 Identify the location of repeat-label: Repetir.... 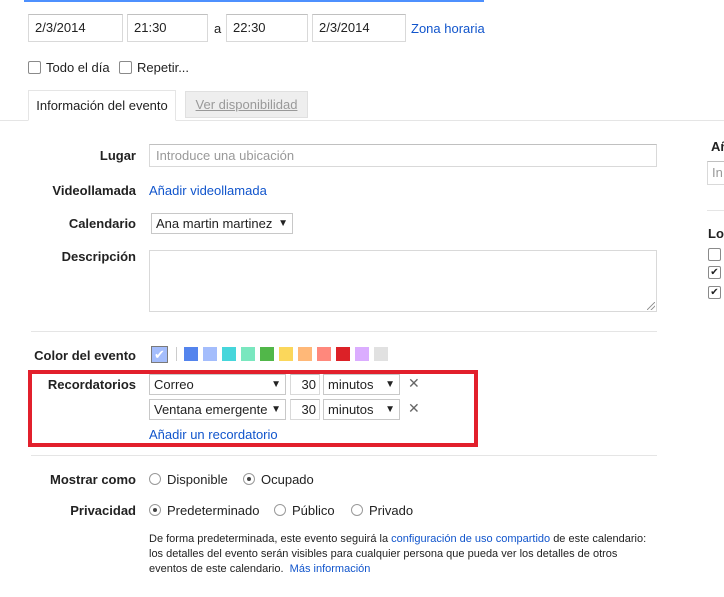
(163, 67).